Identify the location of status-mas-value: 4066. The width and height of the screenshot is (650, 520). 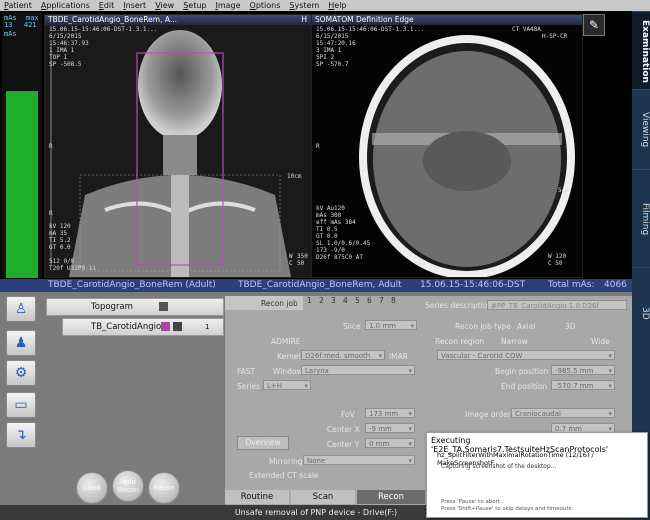
(615, 285).